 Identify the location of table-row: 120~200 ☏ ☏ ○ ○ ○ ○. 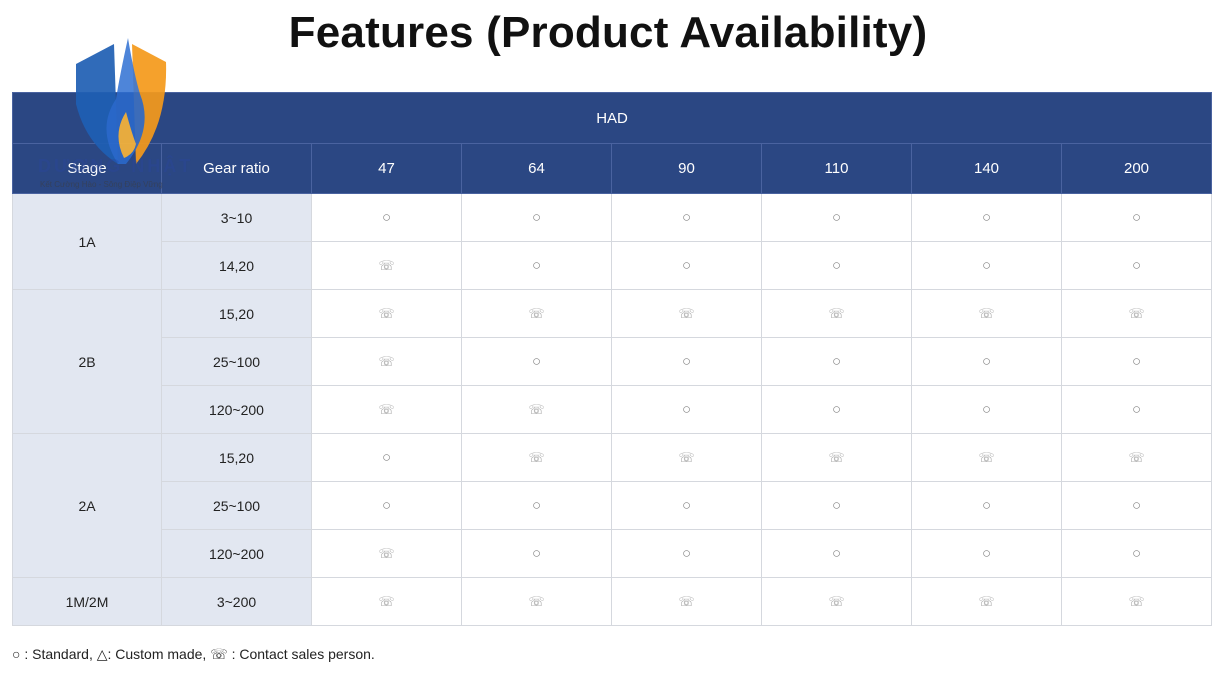
(613, 409).